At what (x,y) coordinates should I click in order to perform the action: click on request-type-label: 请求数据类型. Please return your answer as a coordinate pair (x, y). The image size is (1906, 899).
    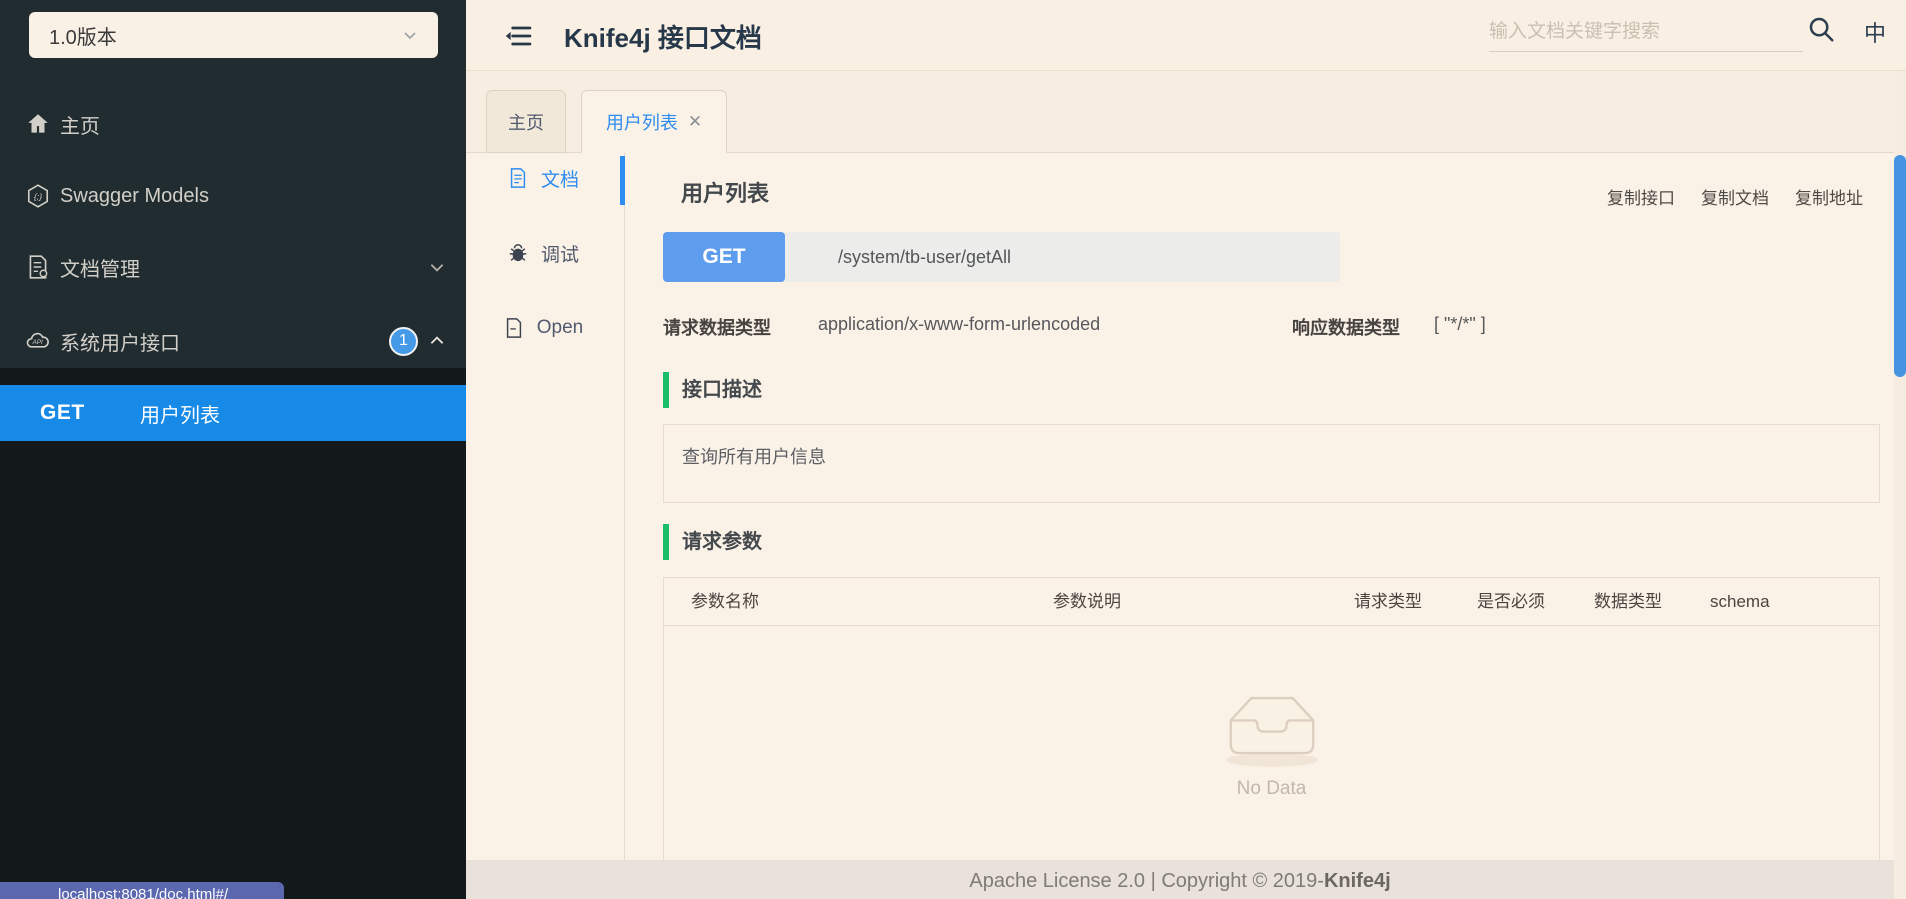
    Looking at the image, I should click on (717, 328).